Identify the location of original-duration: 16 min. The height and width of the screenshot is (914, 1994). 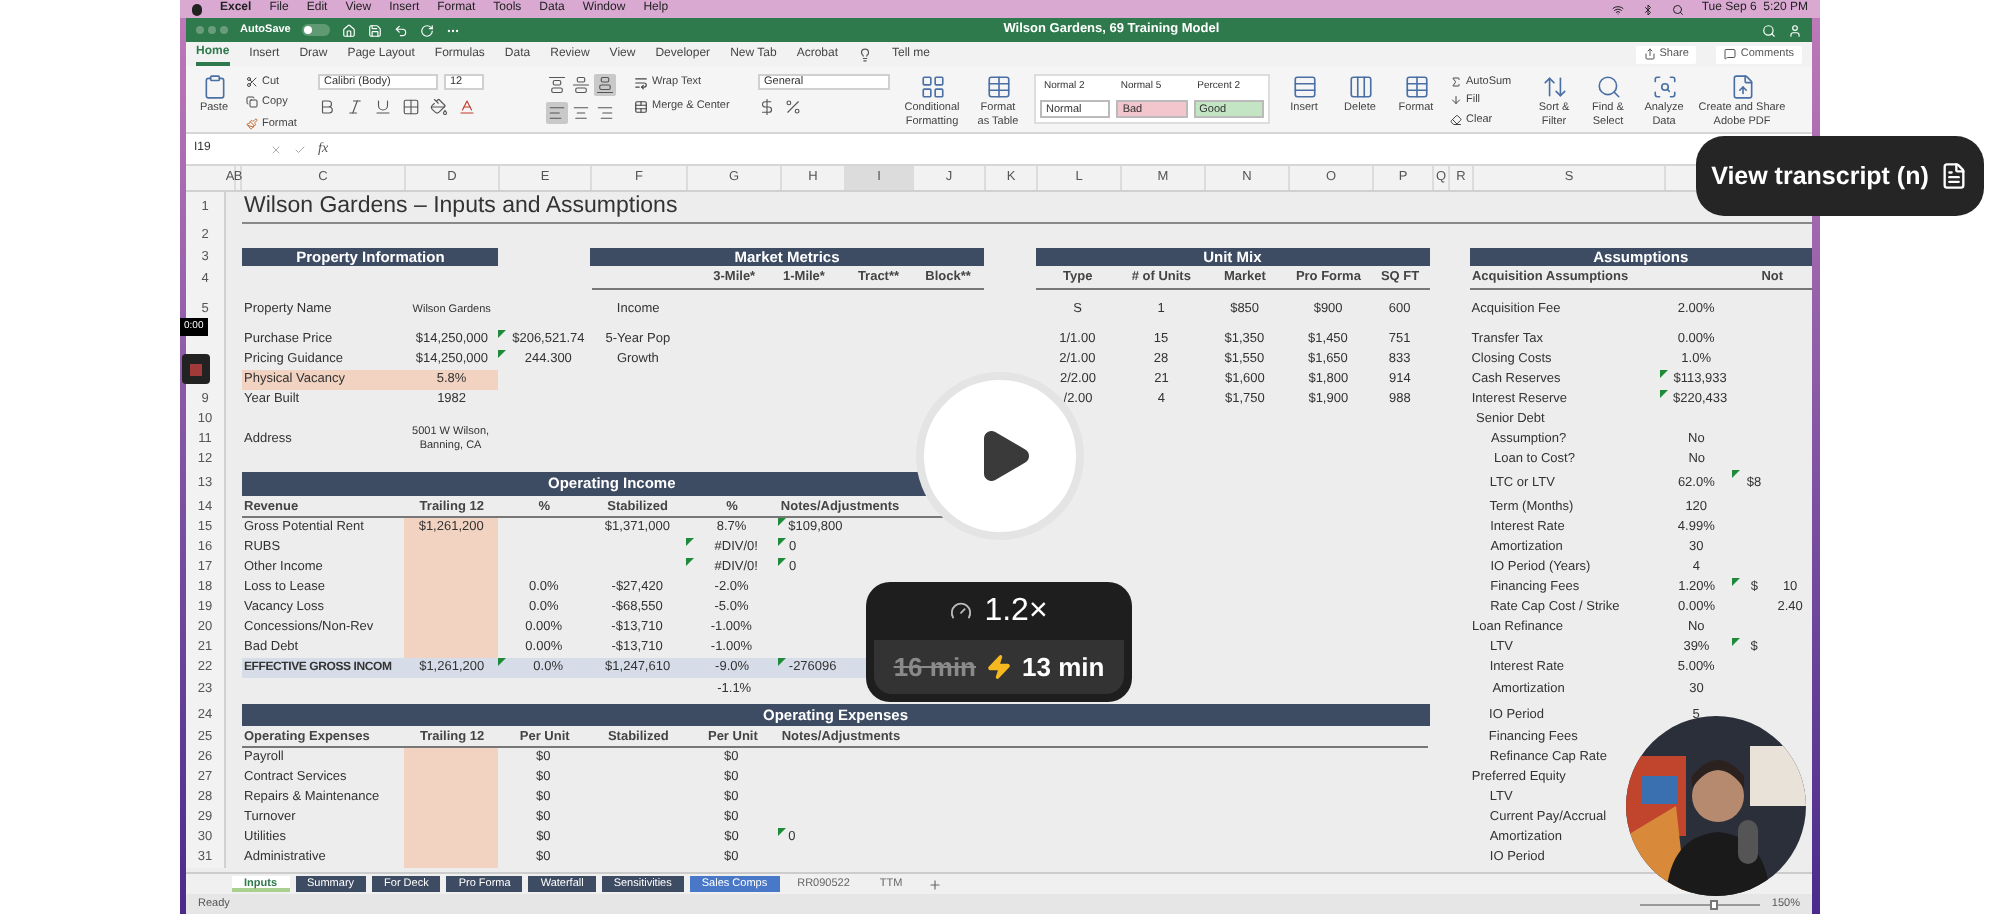
(934, 667).